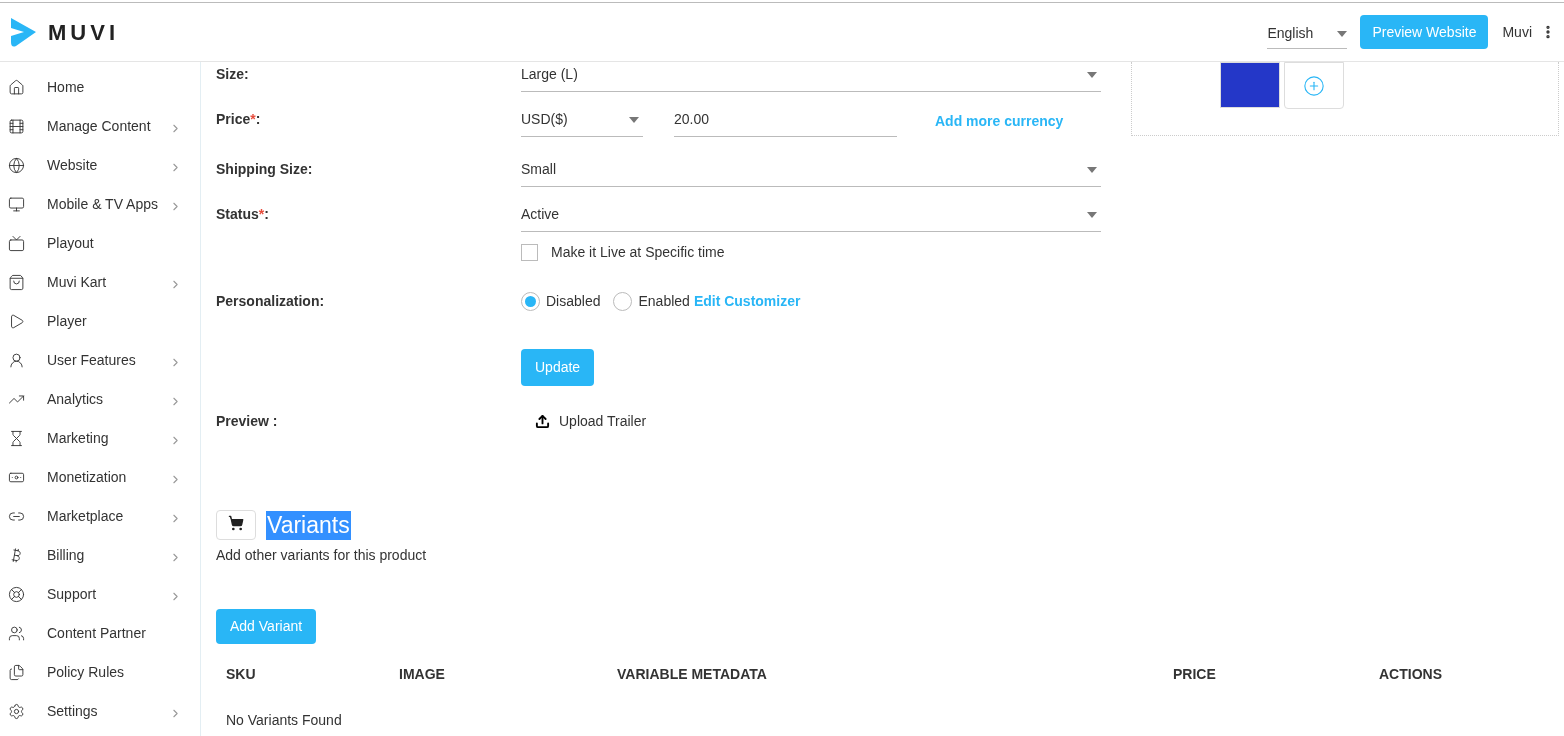 The width and height of the screenshot is (1564, 736). Describe the element at coordinates (16, 360) in the screenshot. I see `user-icon` at that location.